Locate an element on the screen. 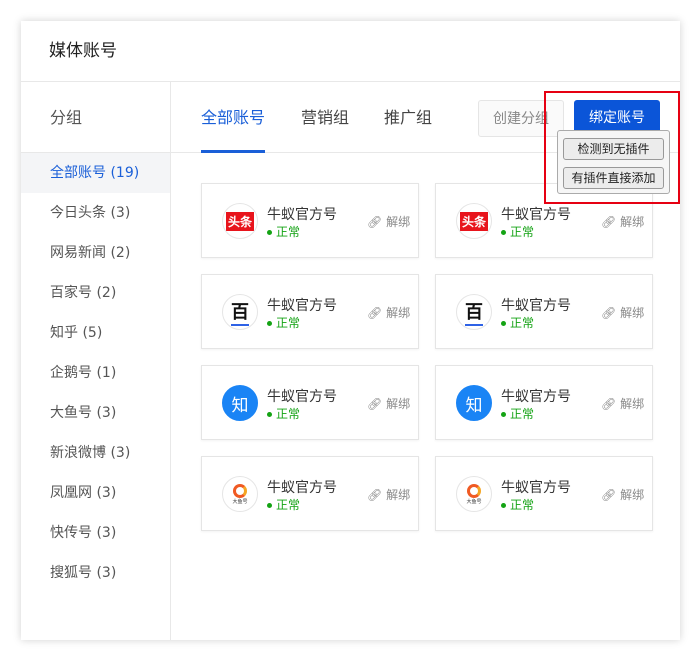 The width and height of the screenshot is (700, 660). group-heading: 分组 is located at coordinates (95, 117).